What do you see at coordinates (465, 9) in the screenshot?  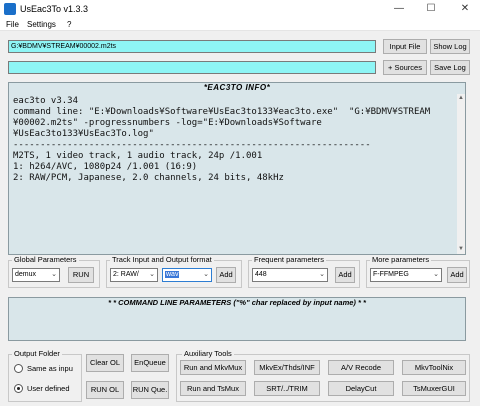 I see `close-button: ✕` at bounding box center [465, 9].